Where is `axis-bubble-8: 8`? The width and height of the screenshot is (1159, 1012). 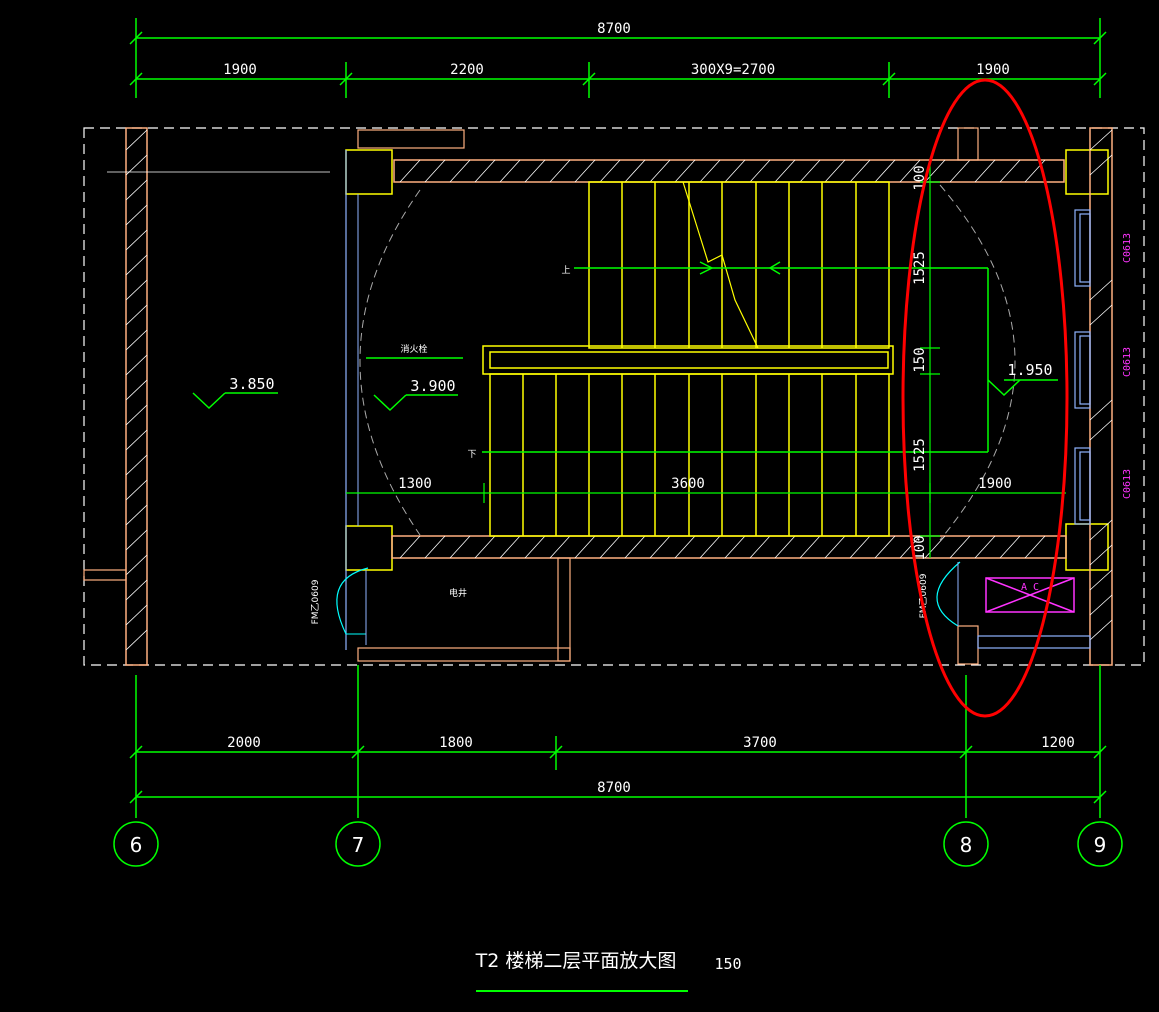 axis-bubble-8: 8 is located at coordinates (966, 844).